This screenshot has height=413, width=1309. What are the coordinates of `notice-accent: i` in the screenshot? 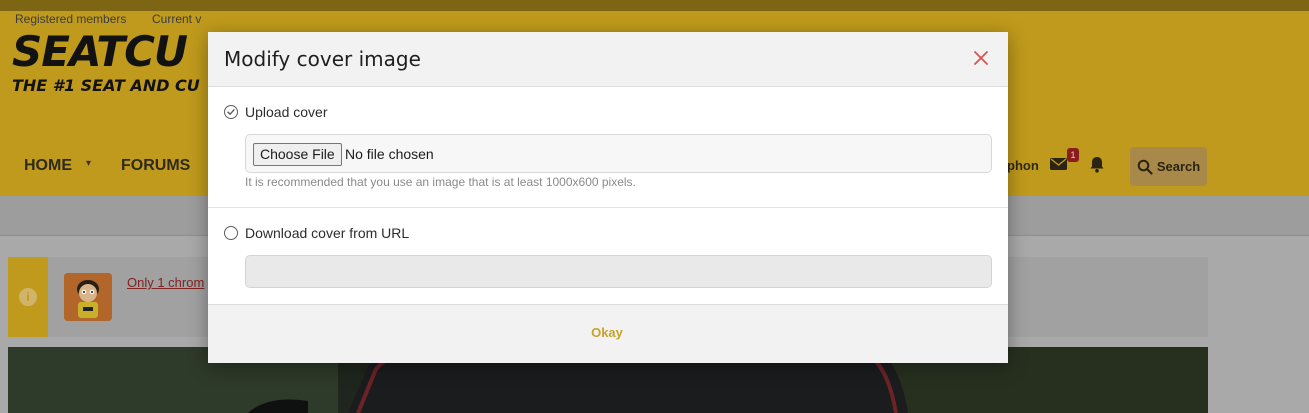 It's located at (28, 297).